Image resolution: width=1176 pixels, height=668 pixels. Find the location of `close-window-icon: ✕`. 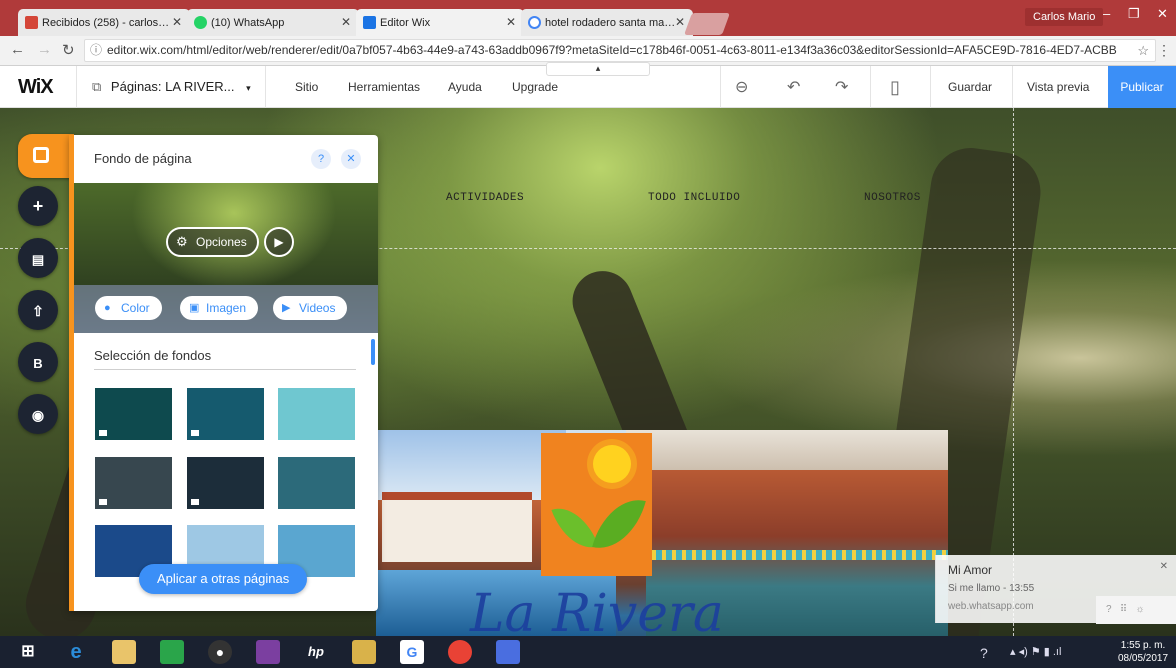

close-window-icon: ✕ is located at coordinates (1162, 14).